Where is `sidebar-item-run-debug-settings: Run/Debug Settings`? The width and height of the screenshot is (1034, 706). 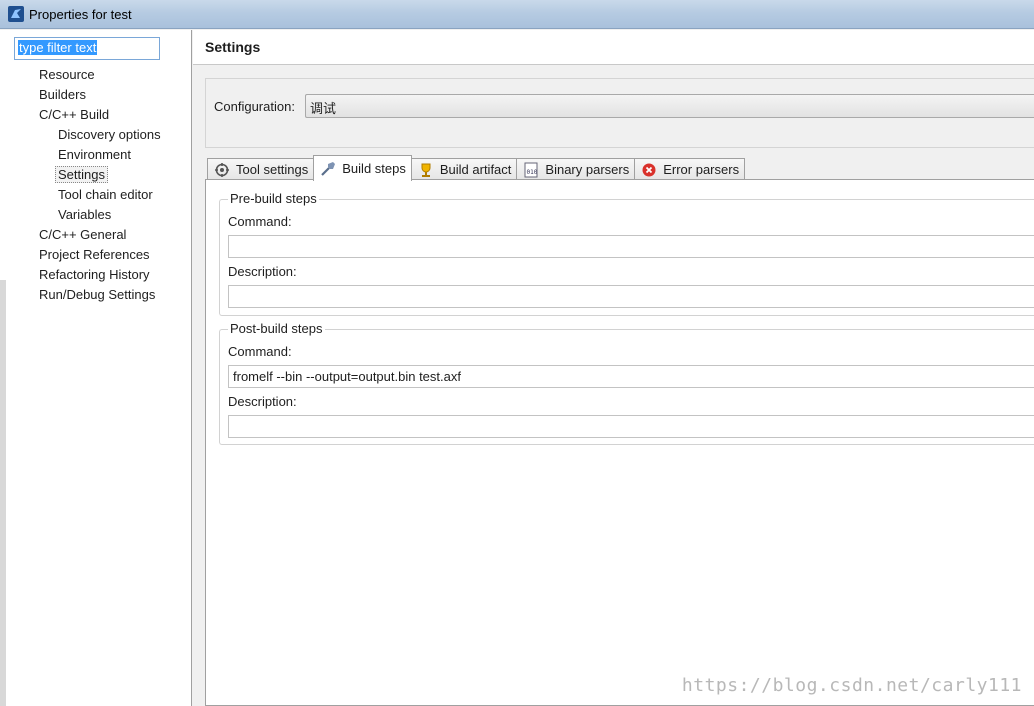
sidebar-item-run-debug-settings: Run/Debug Settings is located at coordinates (95, 296).